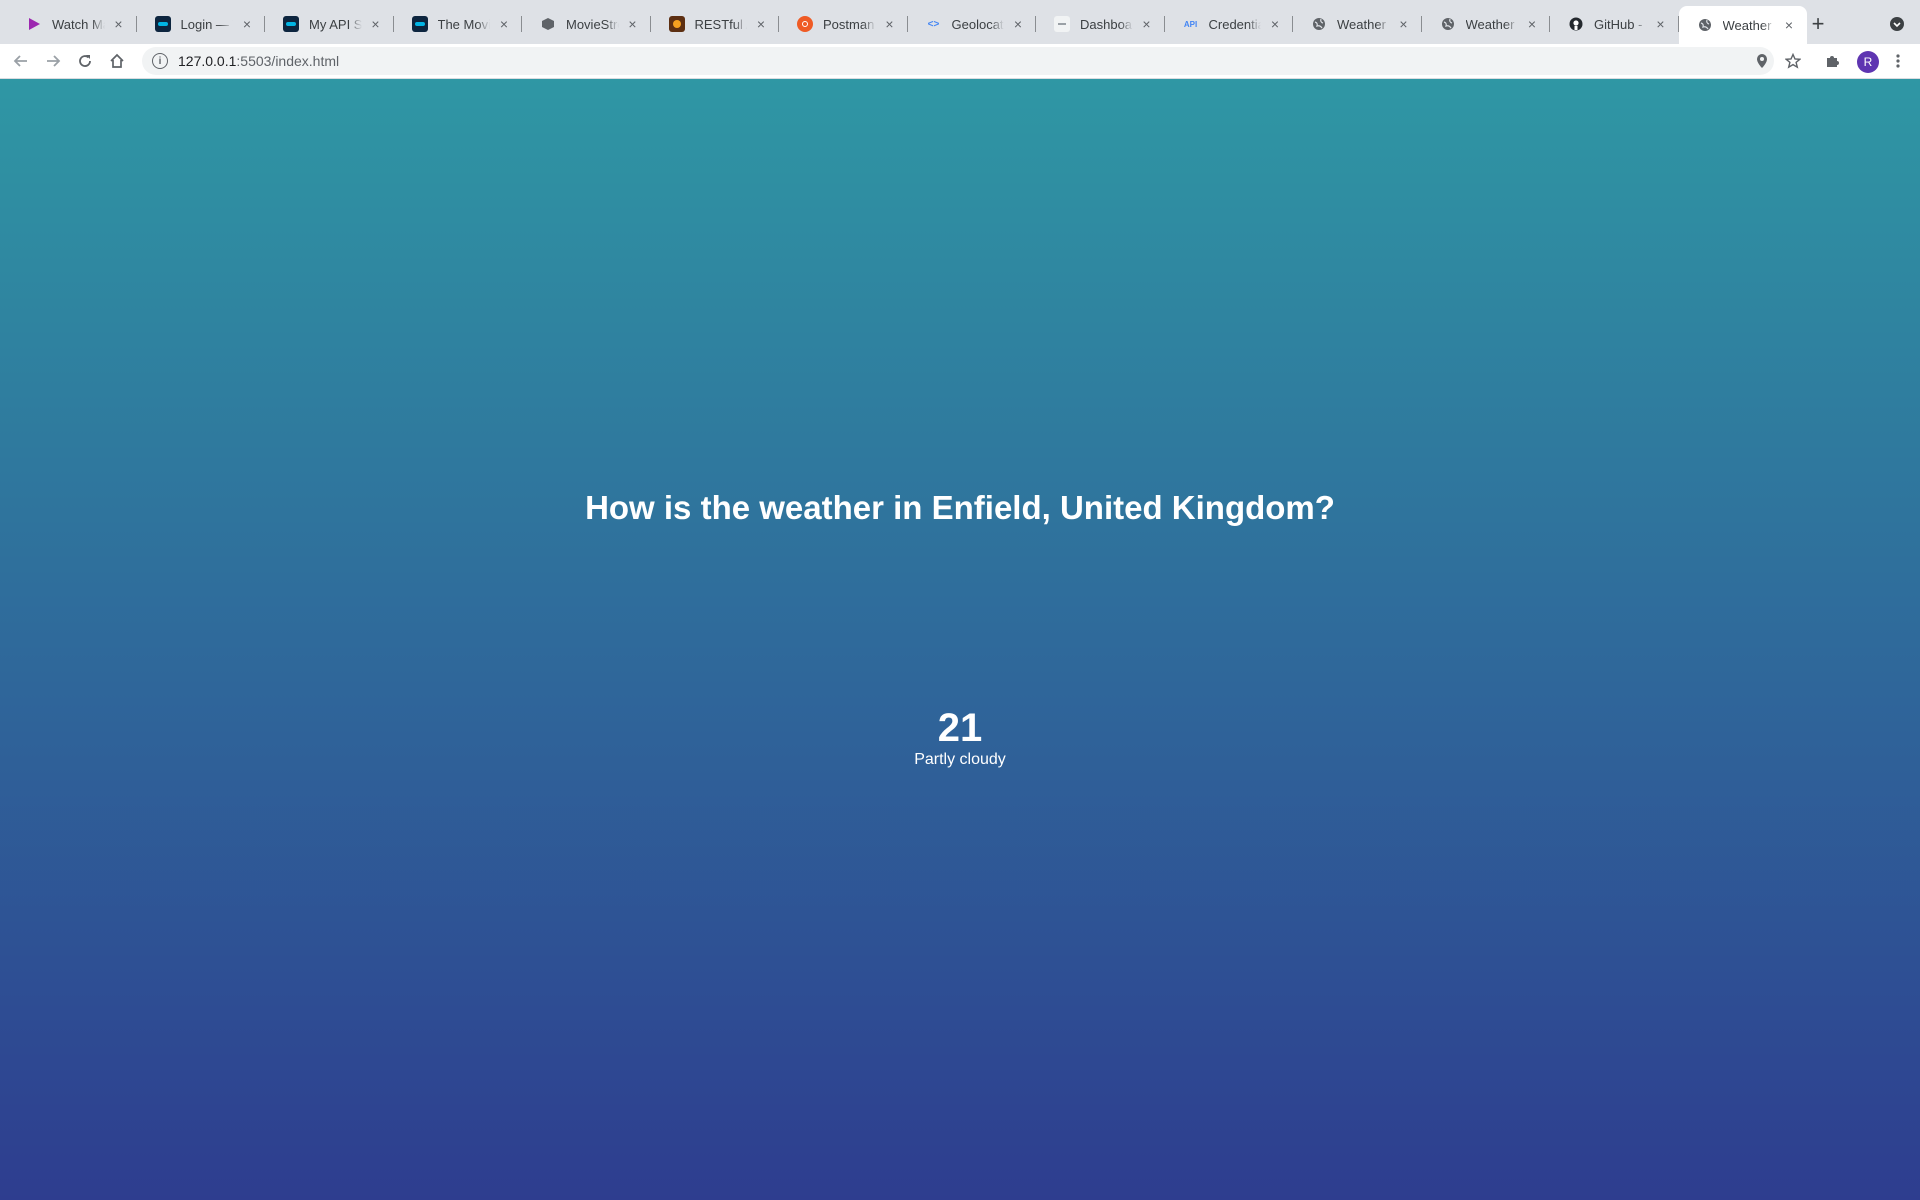 This screenshot has width=1920, height=1200. Describe the element at coordinates (548, 24) in the screenshot. I see `cube-icon` at that location.